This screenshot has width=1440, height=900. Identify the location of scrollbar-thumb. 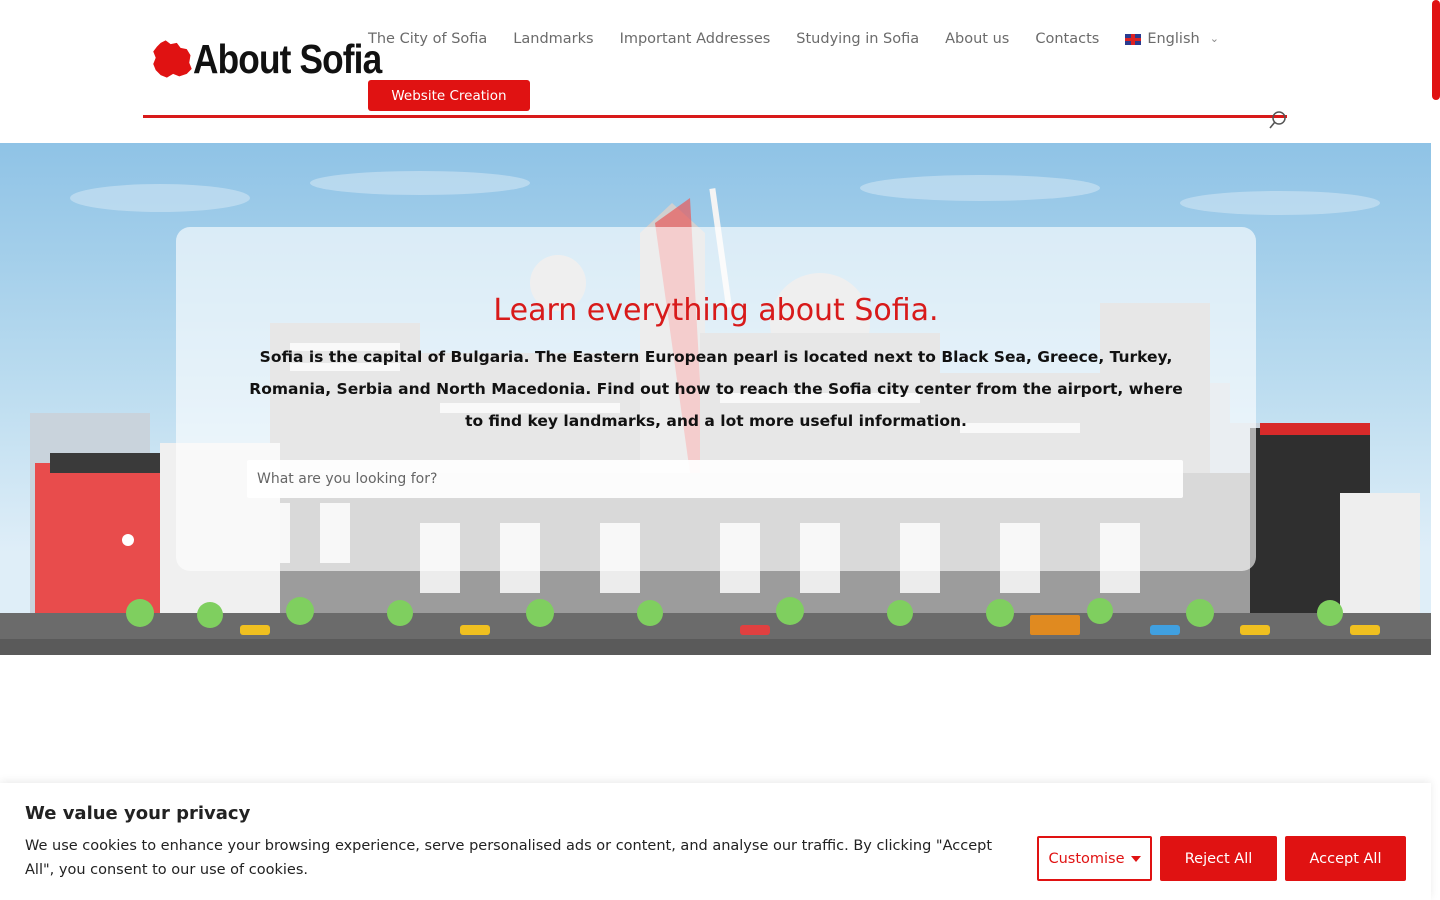
(1436, 50).